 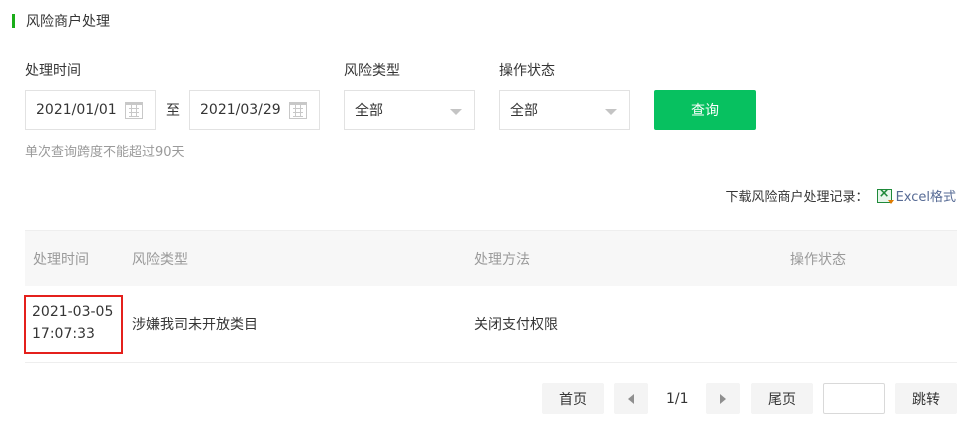 I want to click on end-date-value: 2021/03/29, so click(x=240, y=110).